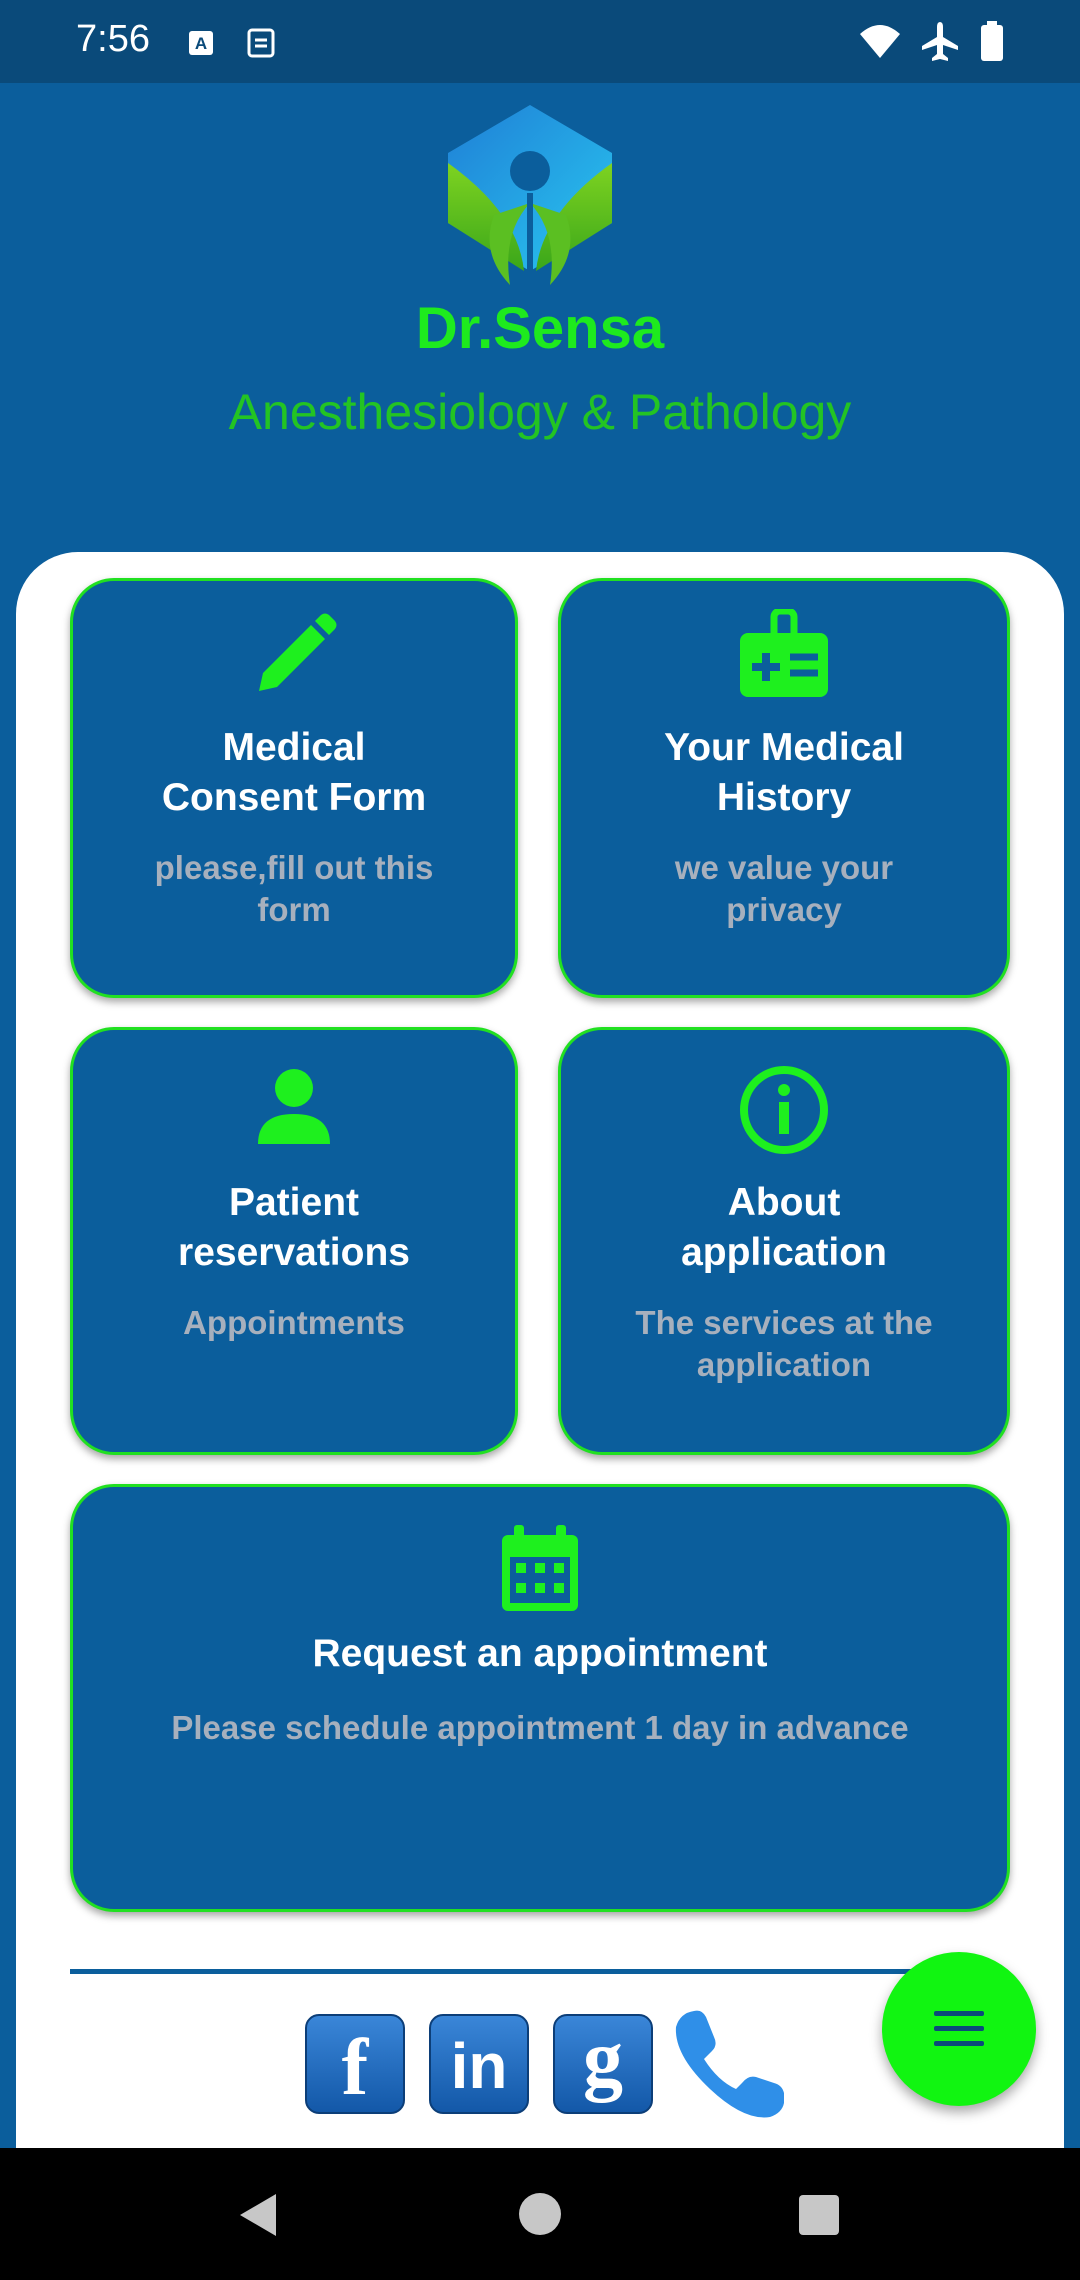  I want to click on menu-icon, so click(959, 2013).